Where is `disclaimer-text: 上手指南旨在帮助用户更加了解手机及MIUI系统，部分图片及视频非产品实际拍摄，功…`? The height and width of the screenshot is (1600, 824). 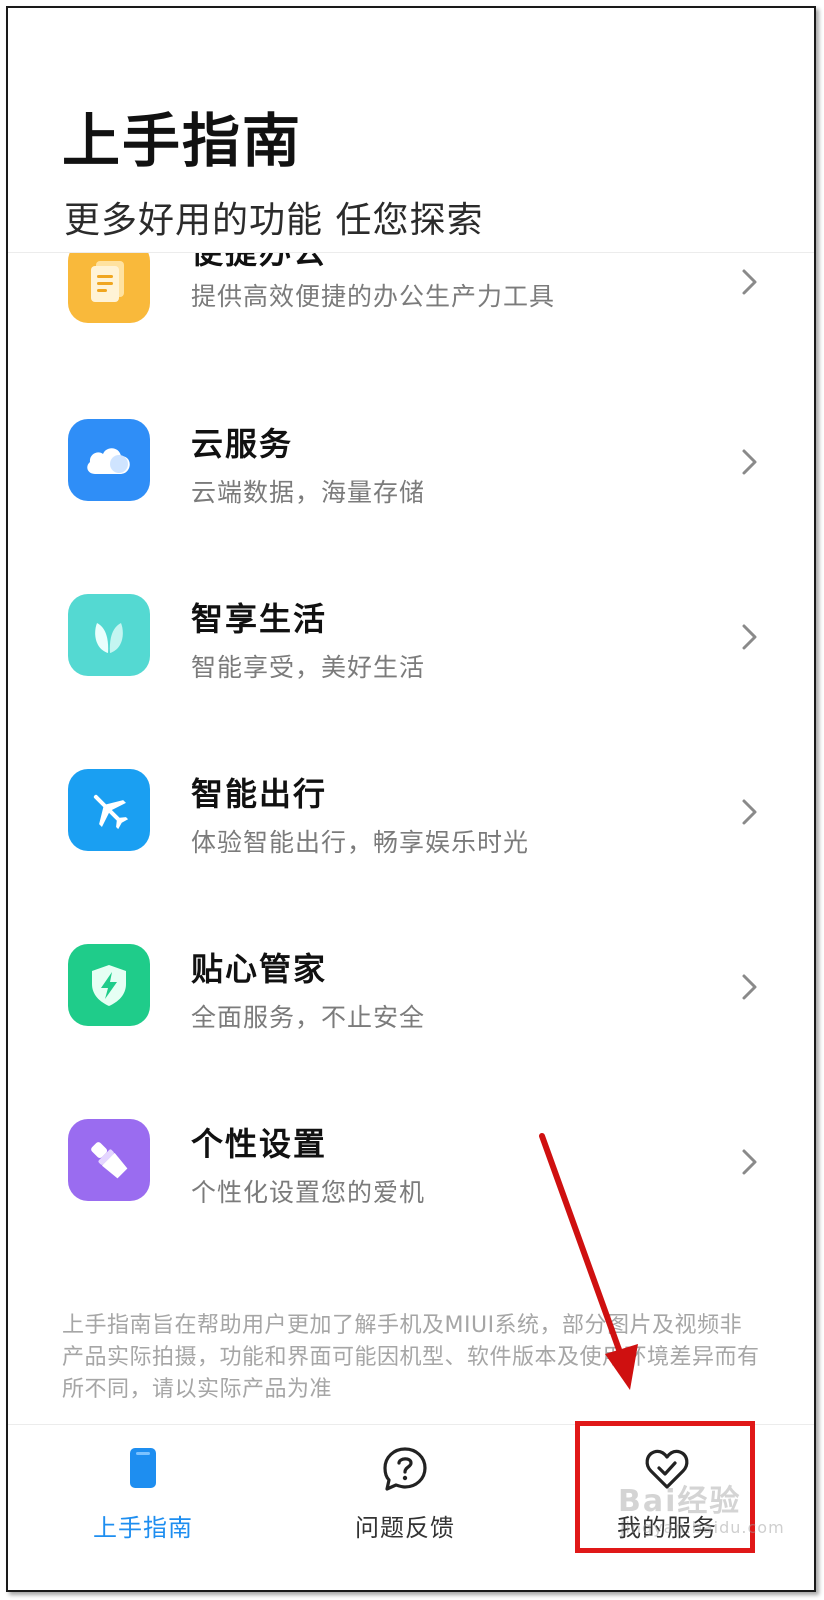
disclaimer-text: 上手指南旨在帮助用户更加了解手机及MIUI系统，部分图片及视频非产品实际拍摄，功… is located at coordinates (411, 1357).